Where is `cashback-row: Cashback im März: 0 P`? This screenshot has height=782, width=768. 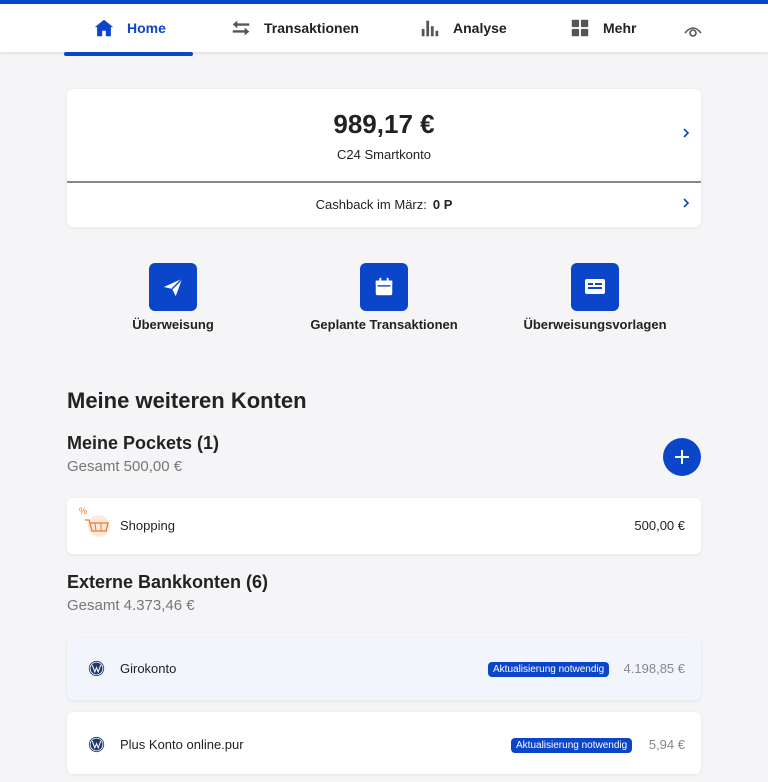
cashback-row: Cashback im März: 0 P is located at coordinates (384, 204).